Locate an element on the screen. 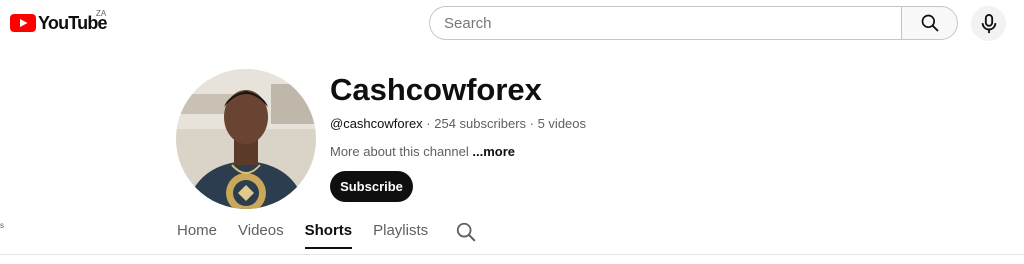 This screenshot has height=264, width=1024. search-bar is located at coordinates (693, 23).